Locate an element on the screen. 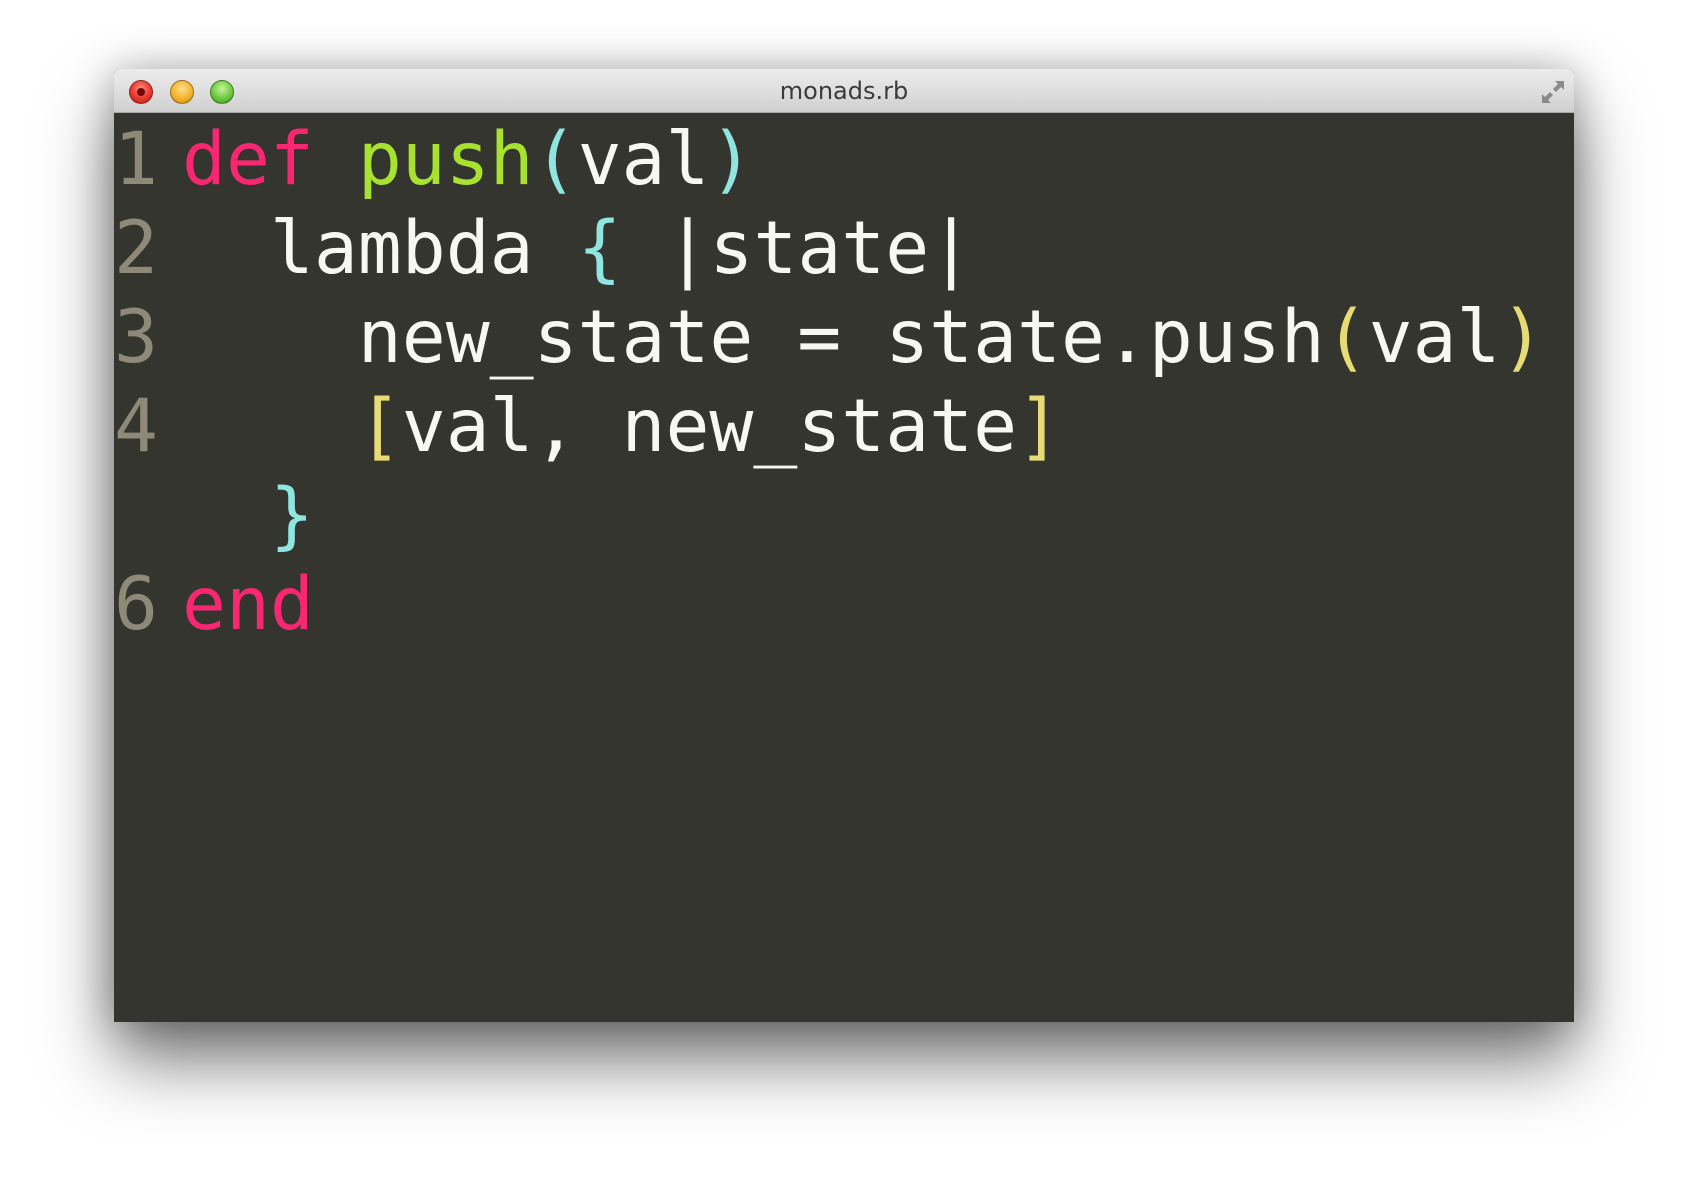 The image size is (1688, 1180). function-name: push is located at coordinates (445, 159).